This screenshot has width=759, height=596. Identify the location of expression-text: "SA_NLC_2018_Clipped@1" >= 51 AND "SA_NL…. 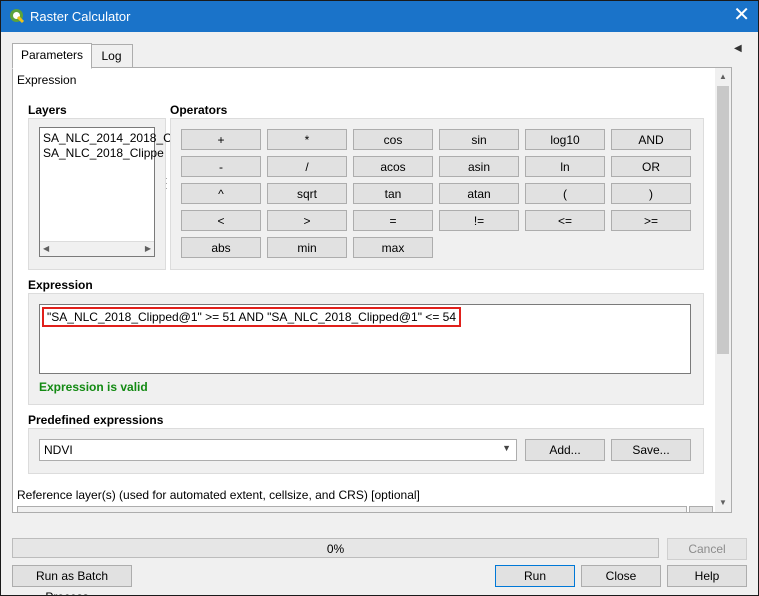
(252, 317).